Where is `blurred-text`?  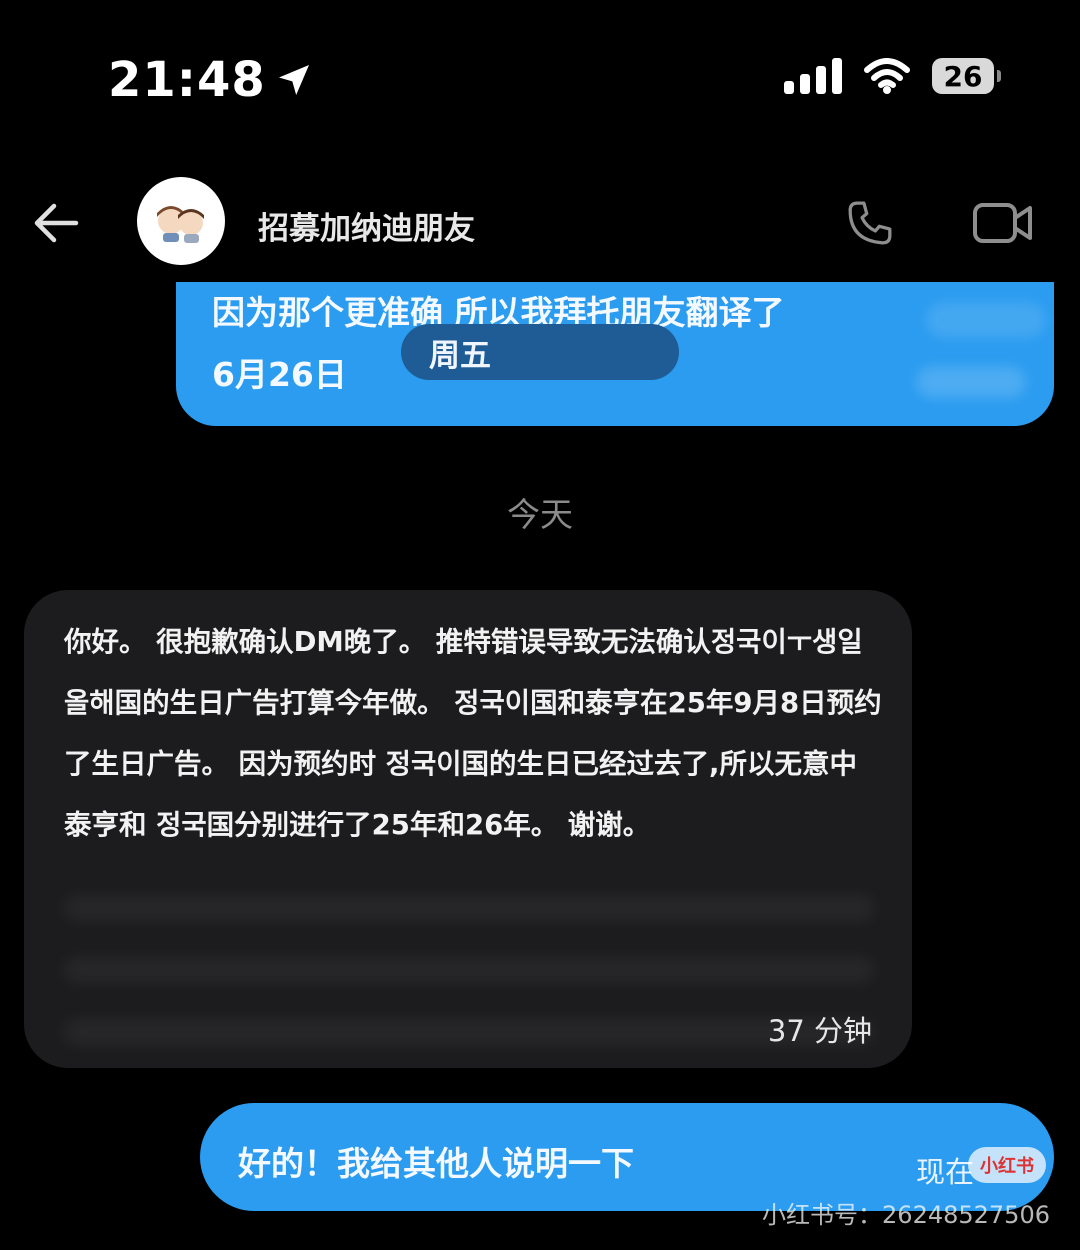
blurred-text is located at coordinates (469, 951).